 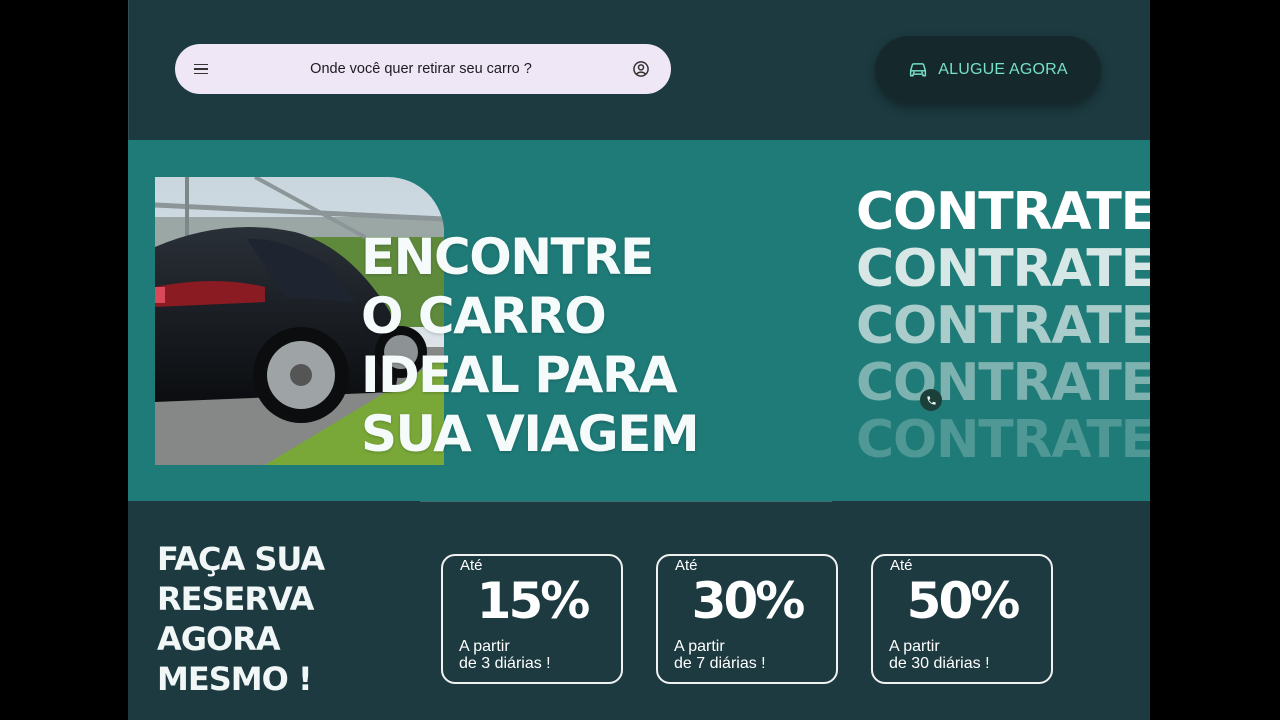 I want to click on hero-headline: ENCONTRE O CARRO IDEAL PARA SUA VIAGEM, so click(x=530, y=346).